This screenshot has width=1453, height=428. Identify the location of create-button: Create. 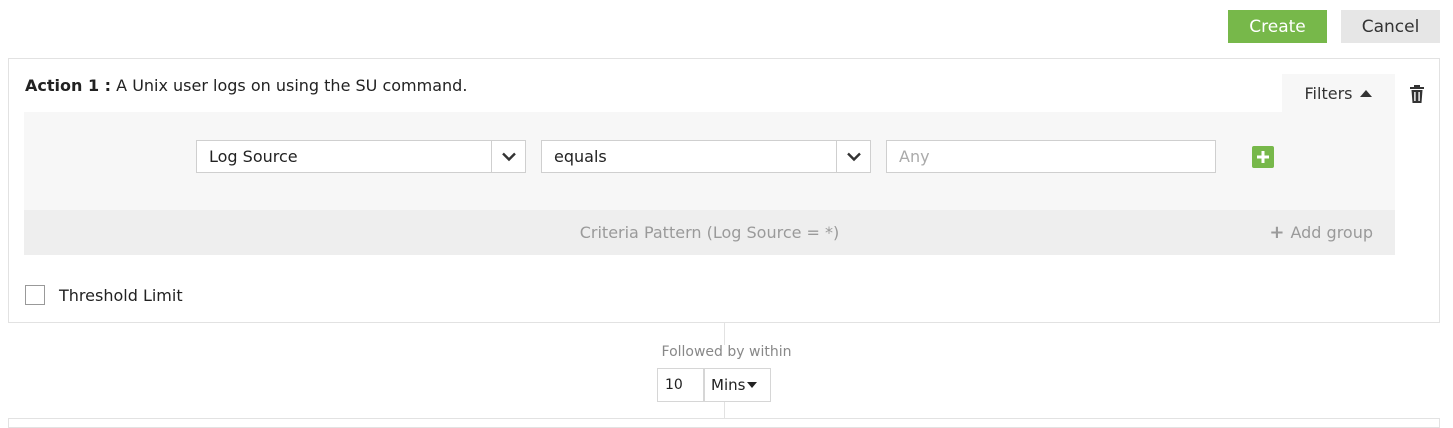
(1277, 26).